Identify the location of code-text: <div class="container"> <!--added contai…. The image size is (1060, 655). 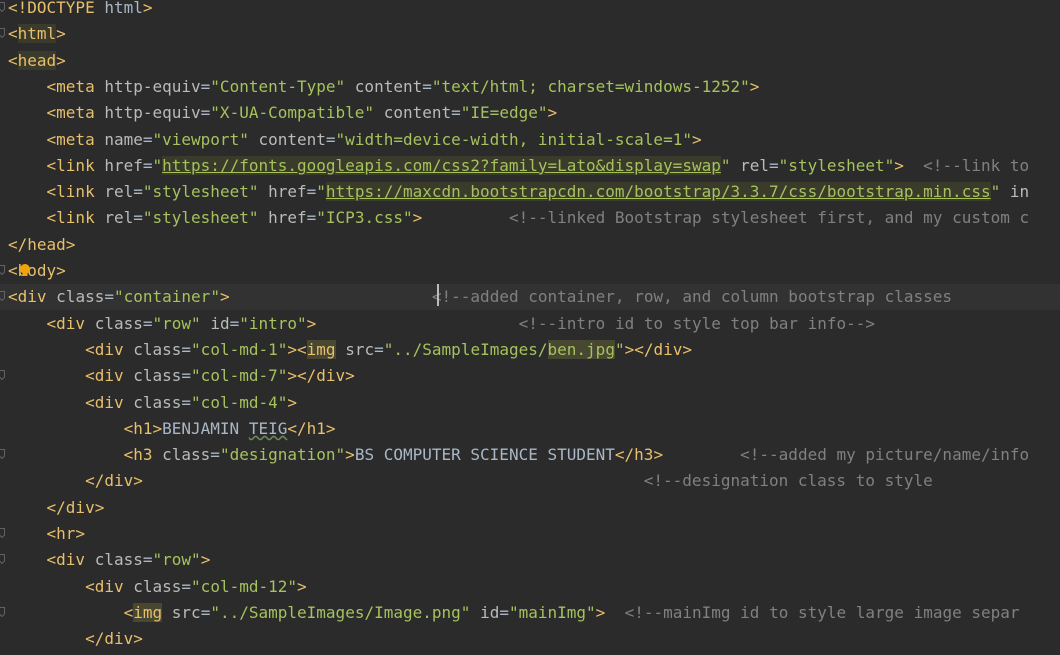
(480, 297).